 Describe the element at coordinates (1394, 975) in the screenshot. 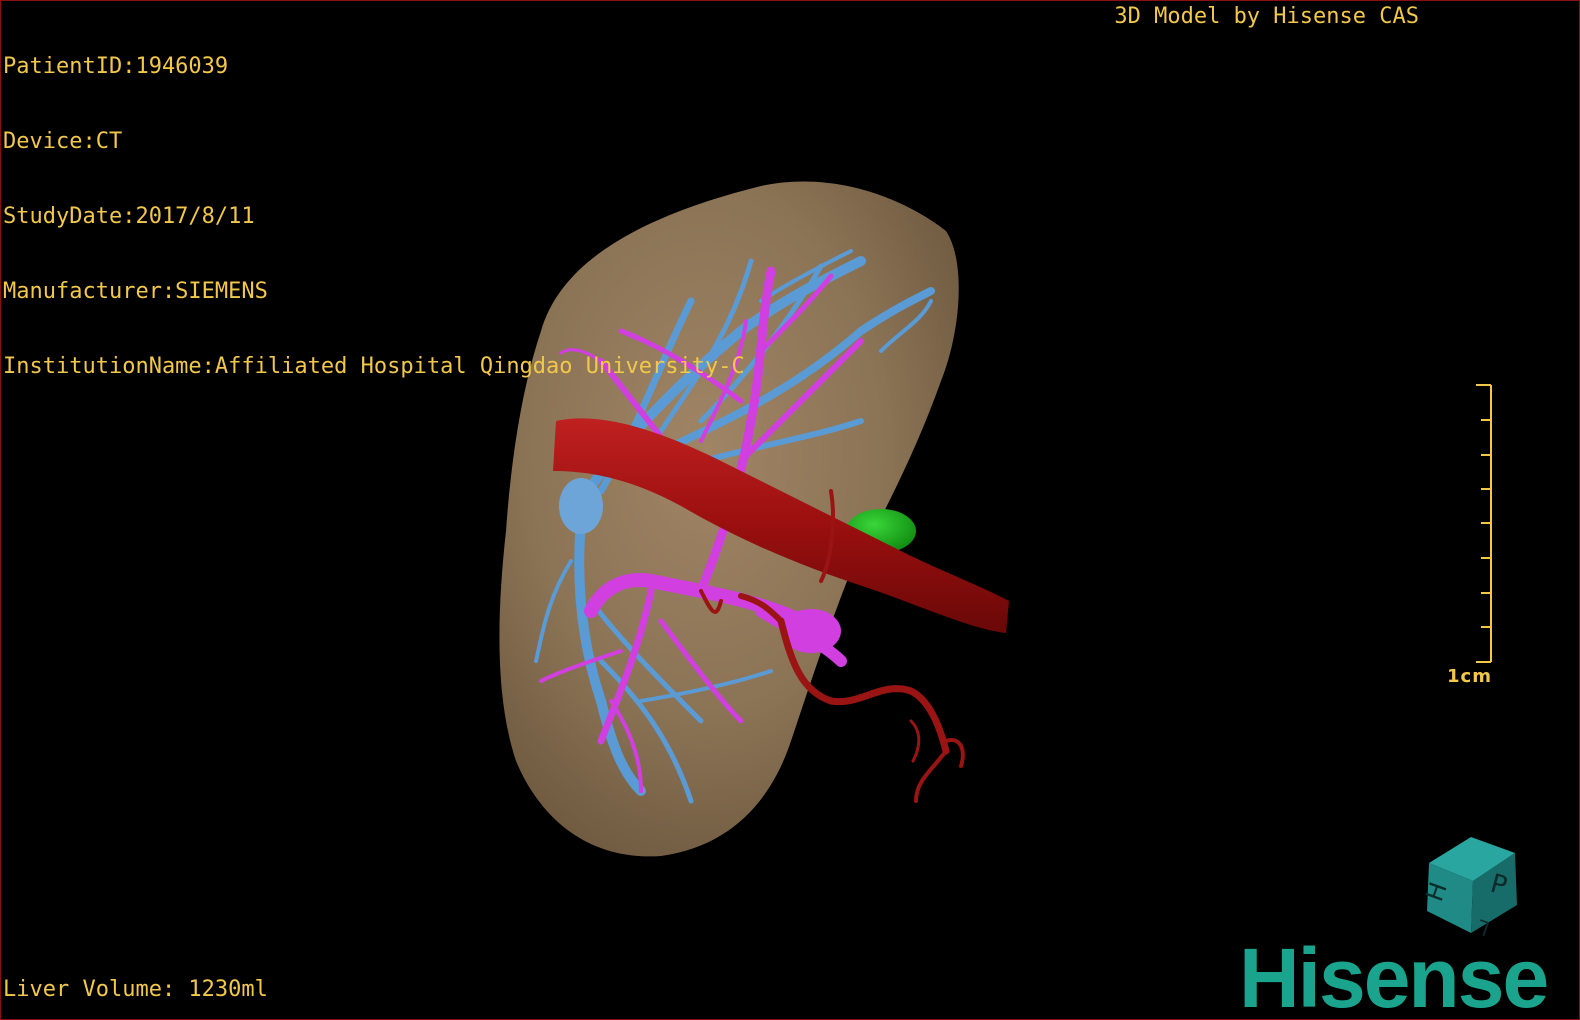

I see `hisense-logo: Hisense` at that location.